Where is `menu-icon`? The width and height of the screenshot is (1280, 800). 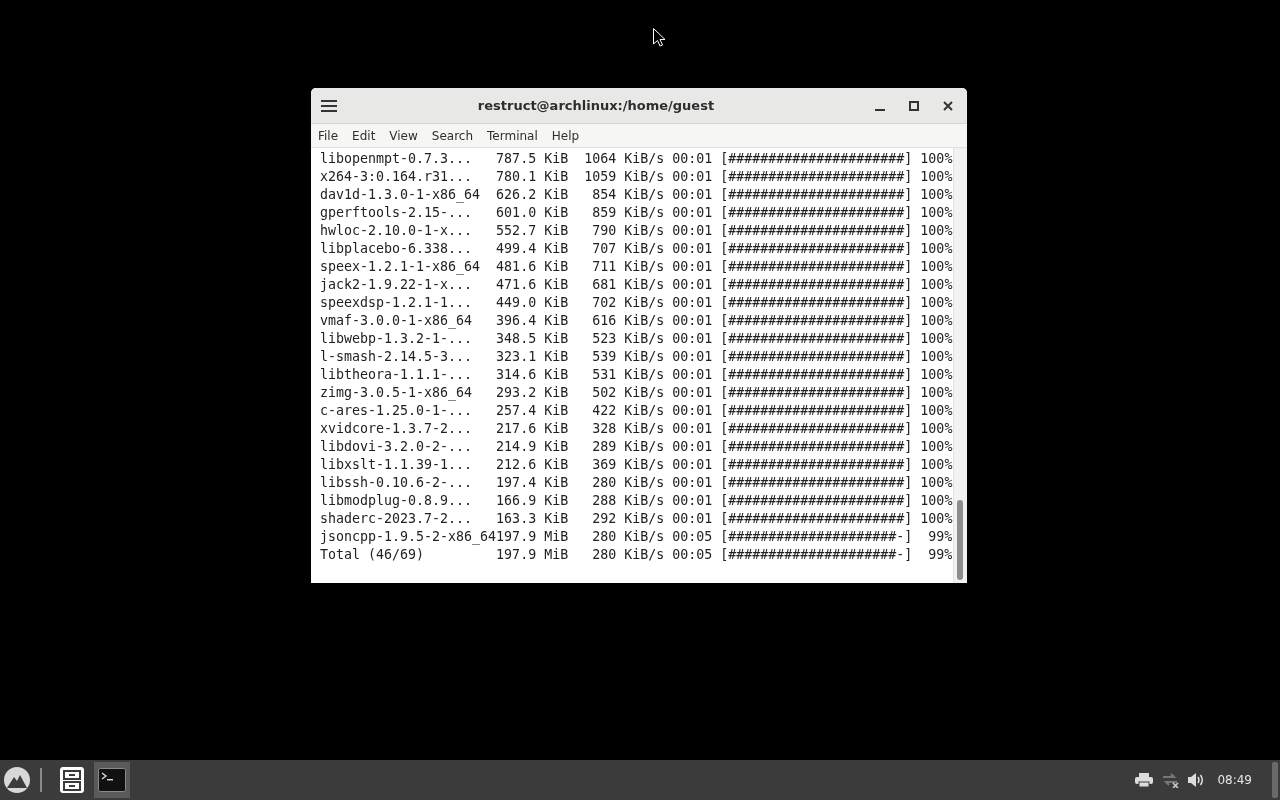
menu-icon is located at coordinates (329, 105).